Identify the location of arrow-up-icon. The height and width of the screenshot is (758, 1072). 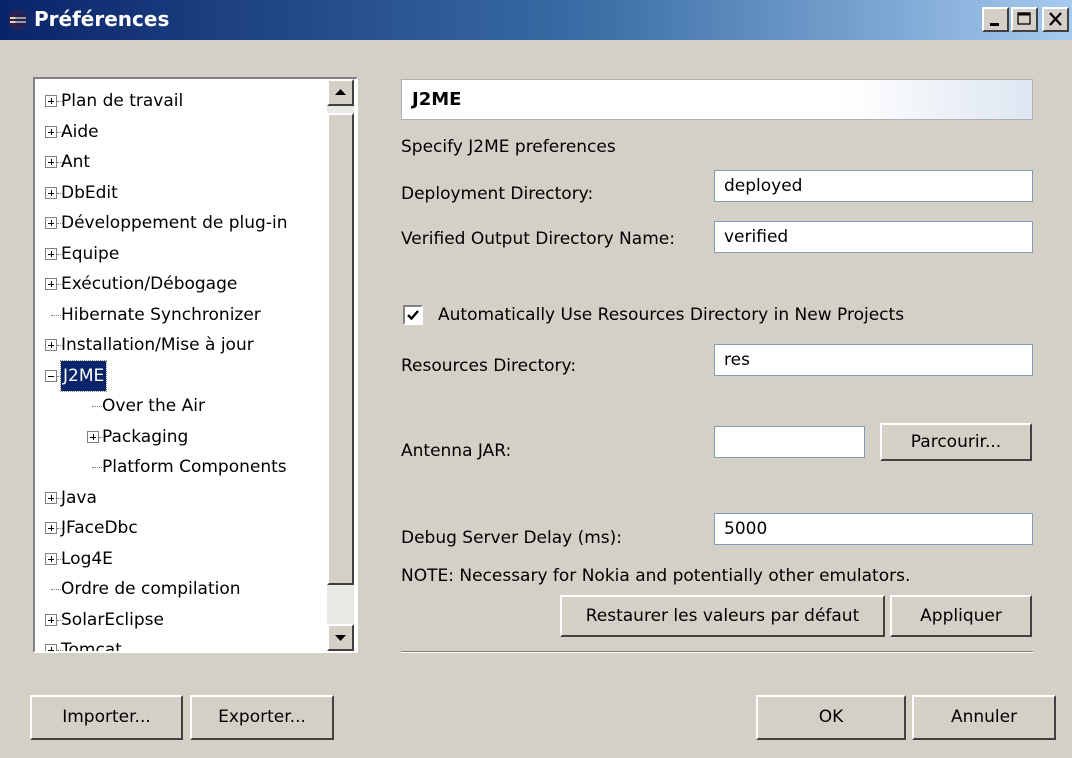
(340, 92).